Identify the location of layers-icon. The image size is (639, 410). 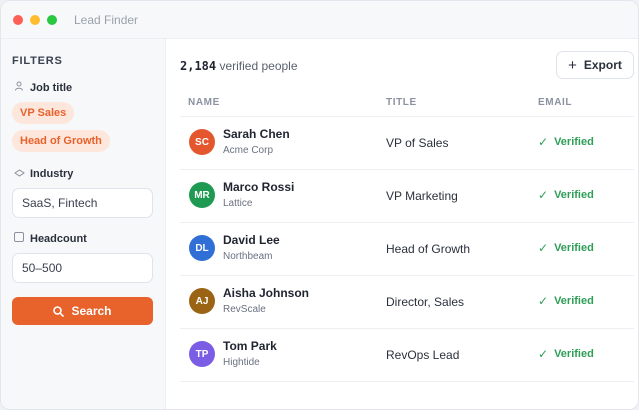
(19, 174).